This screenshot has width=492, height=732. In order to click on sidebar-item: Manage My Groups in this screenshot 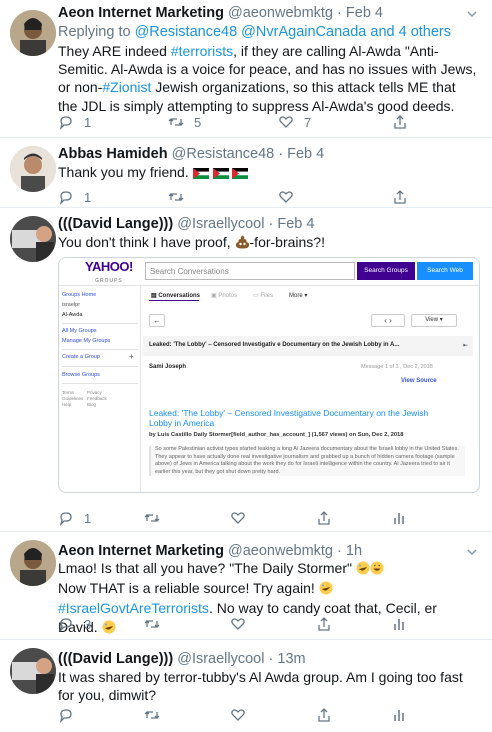, I will do `click(86, 341)`.